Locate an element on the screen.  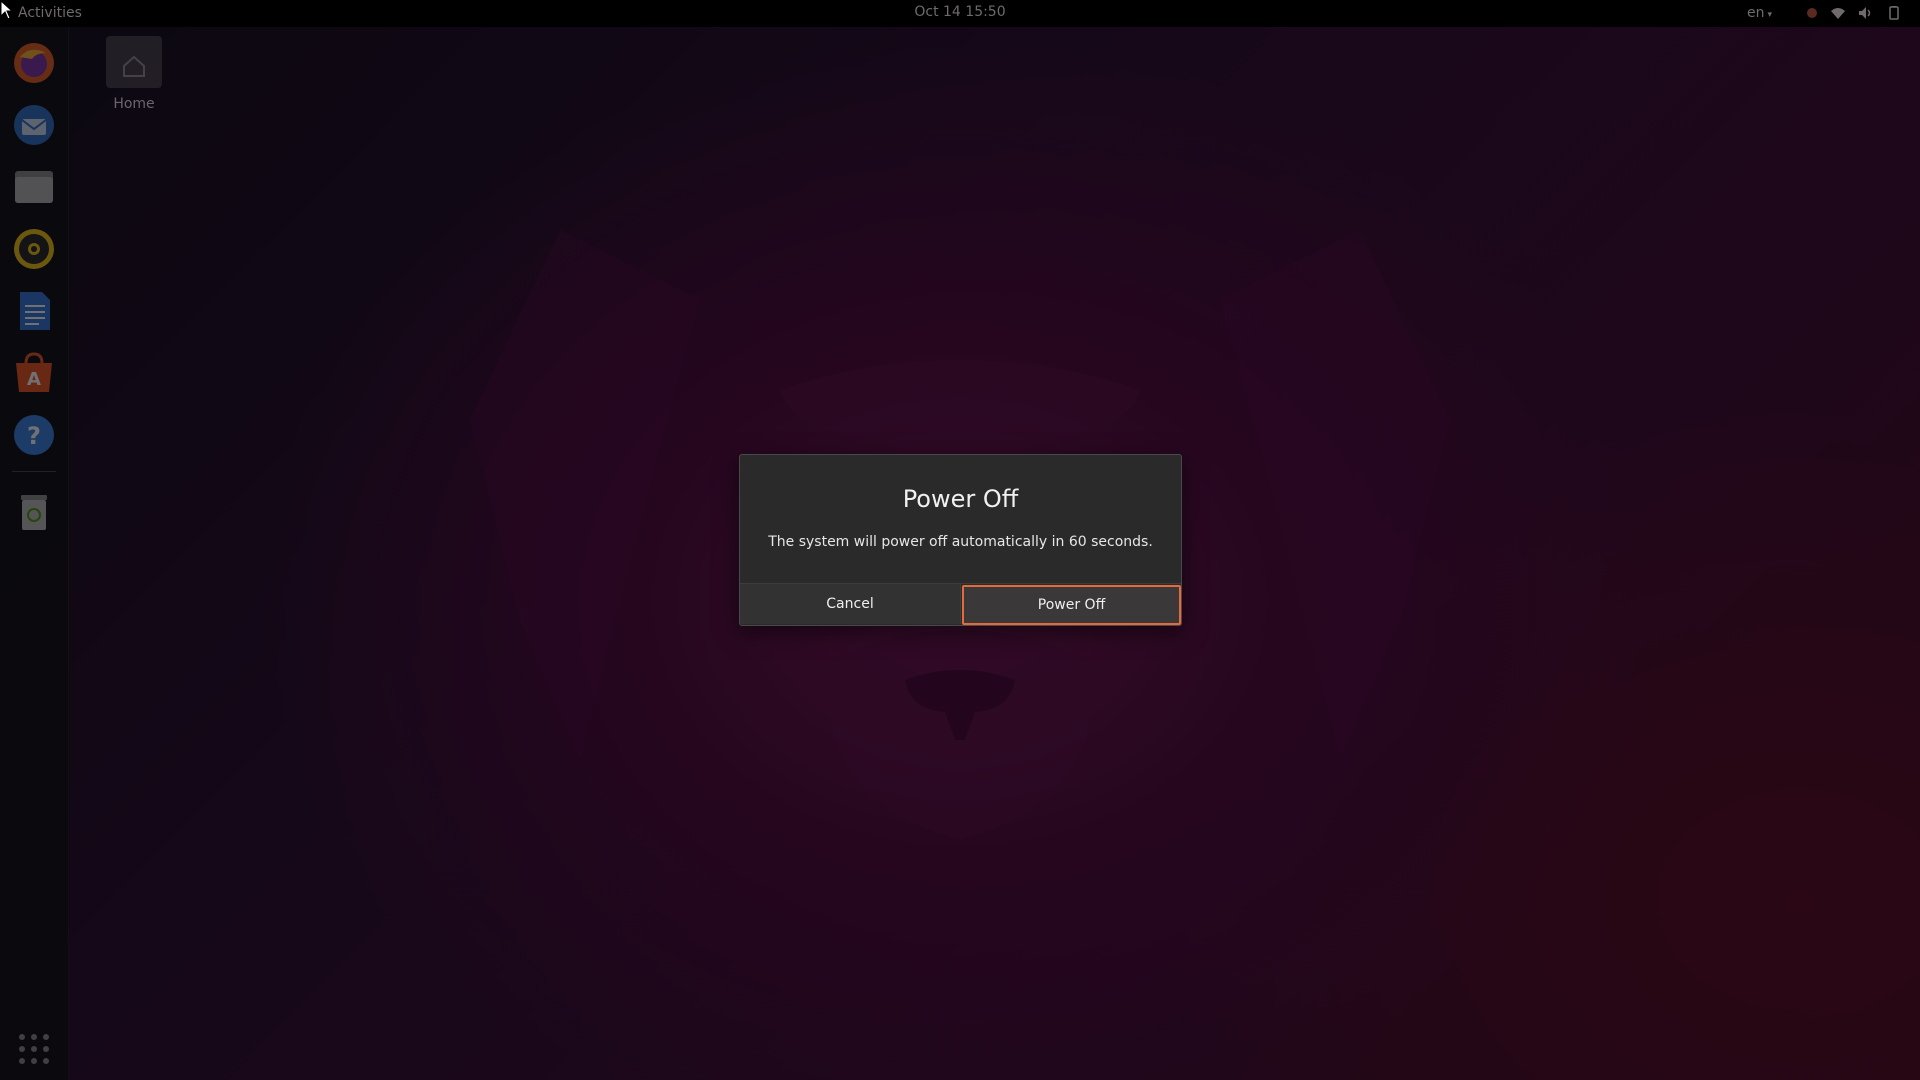
dialog-title: Power Off is located at coordinates (960, 499).